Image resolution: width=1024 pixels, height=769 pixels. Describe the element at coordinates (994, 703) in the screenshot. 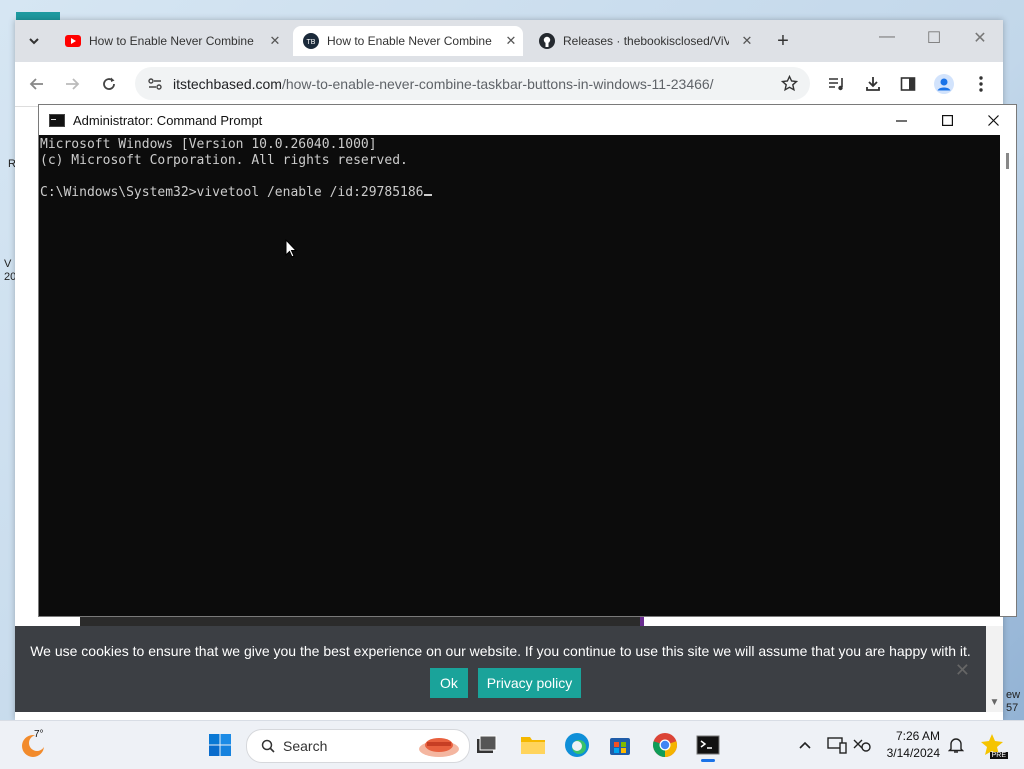

I see `scroll-down-arrow-icon: ▼` at that location.